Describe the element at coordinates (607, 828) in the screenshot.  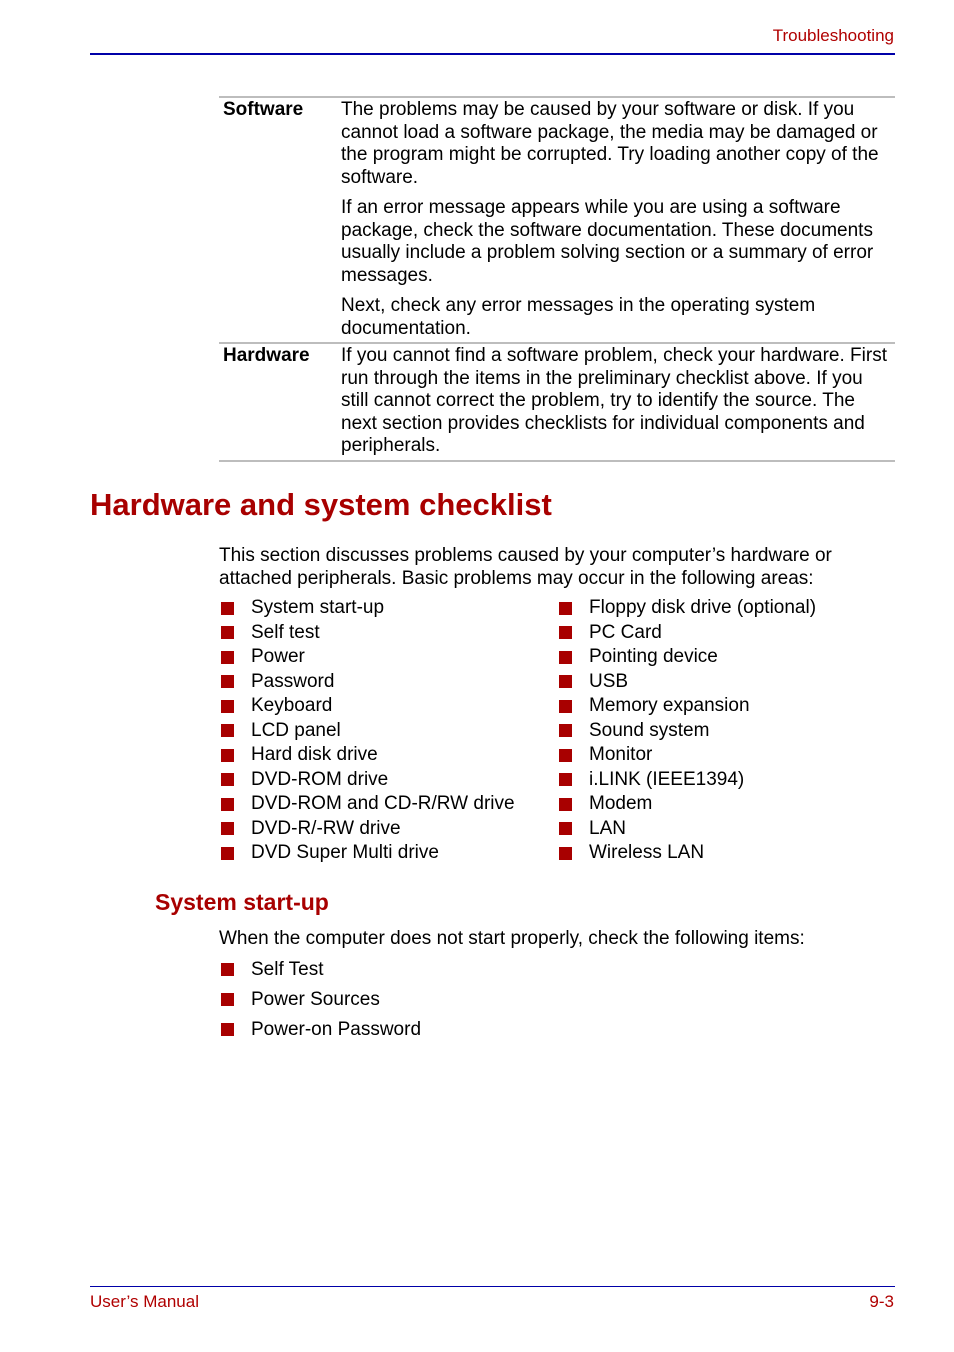
I see `list-item-label: LAN` at that location.